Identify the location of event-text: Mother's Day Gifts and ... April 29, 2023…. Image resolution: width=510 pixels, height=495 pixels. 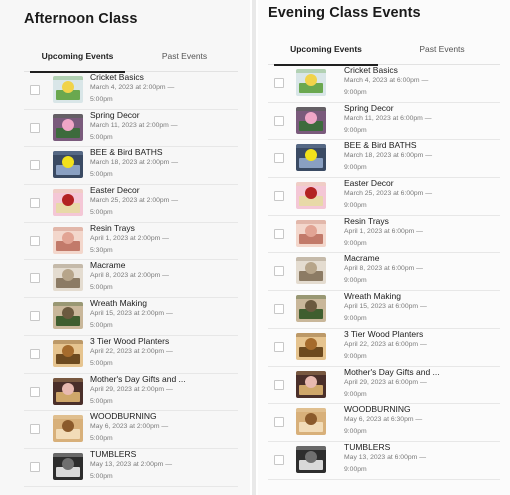
(164, 391).